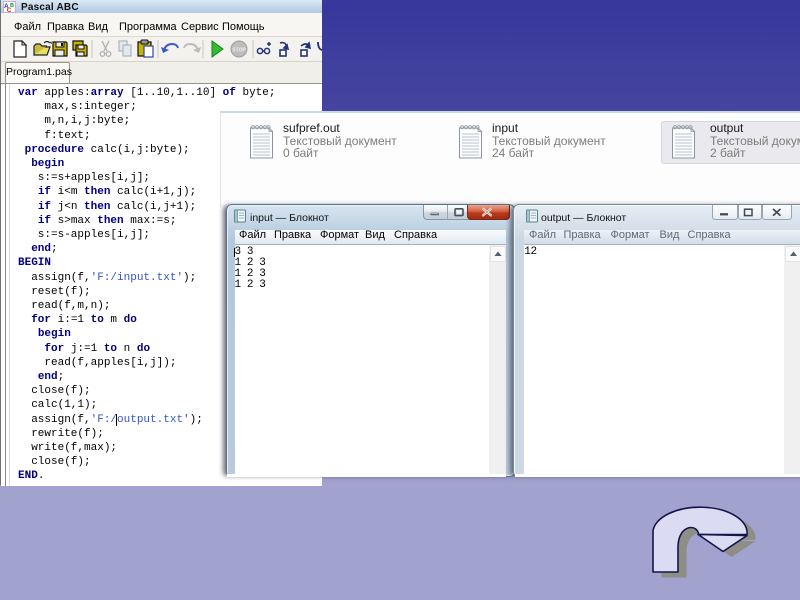 The width and height of the screenshot is (800, 600). I want to click on svg-text: STOP, so click(239, 51).